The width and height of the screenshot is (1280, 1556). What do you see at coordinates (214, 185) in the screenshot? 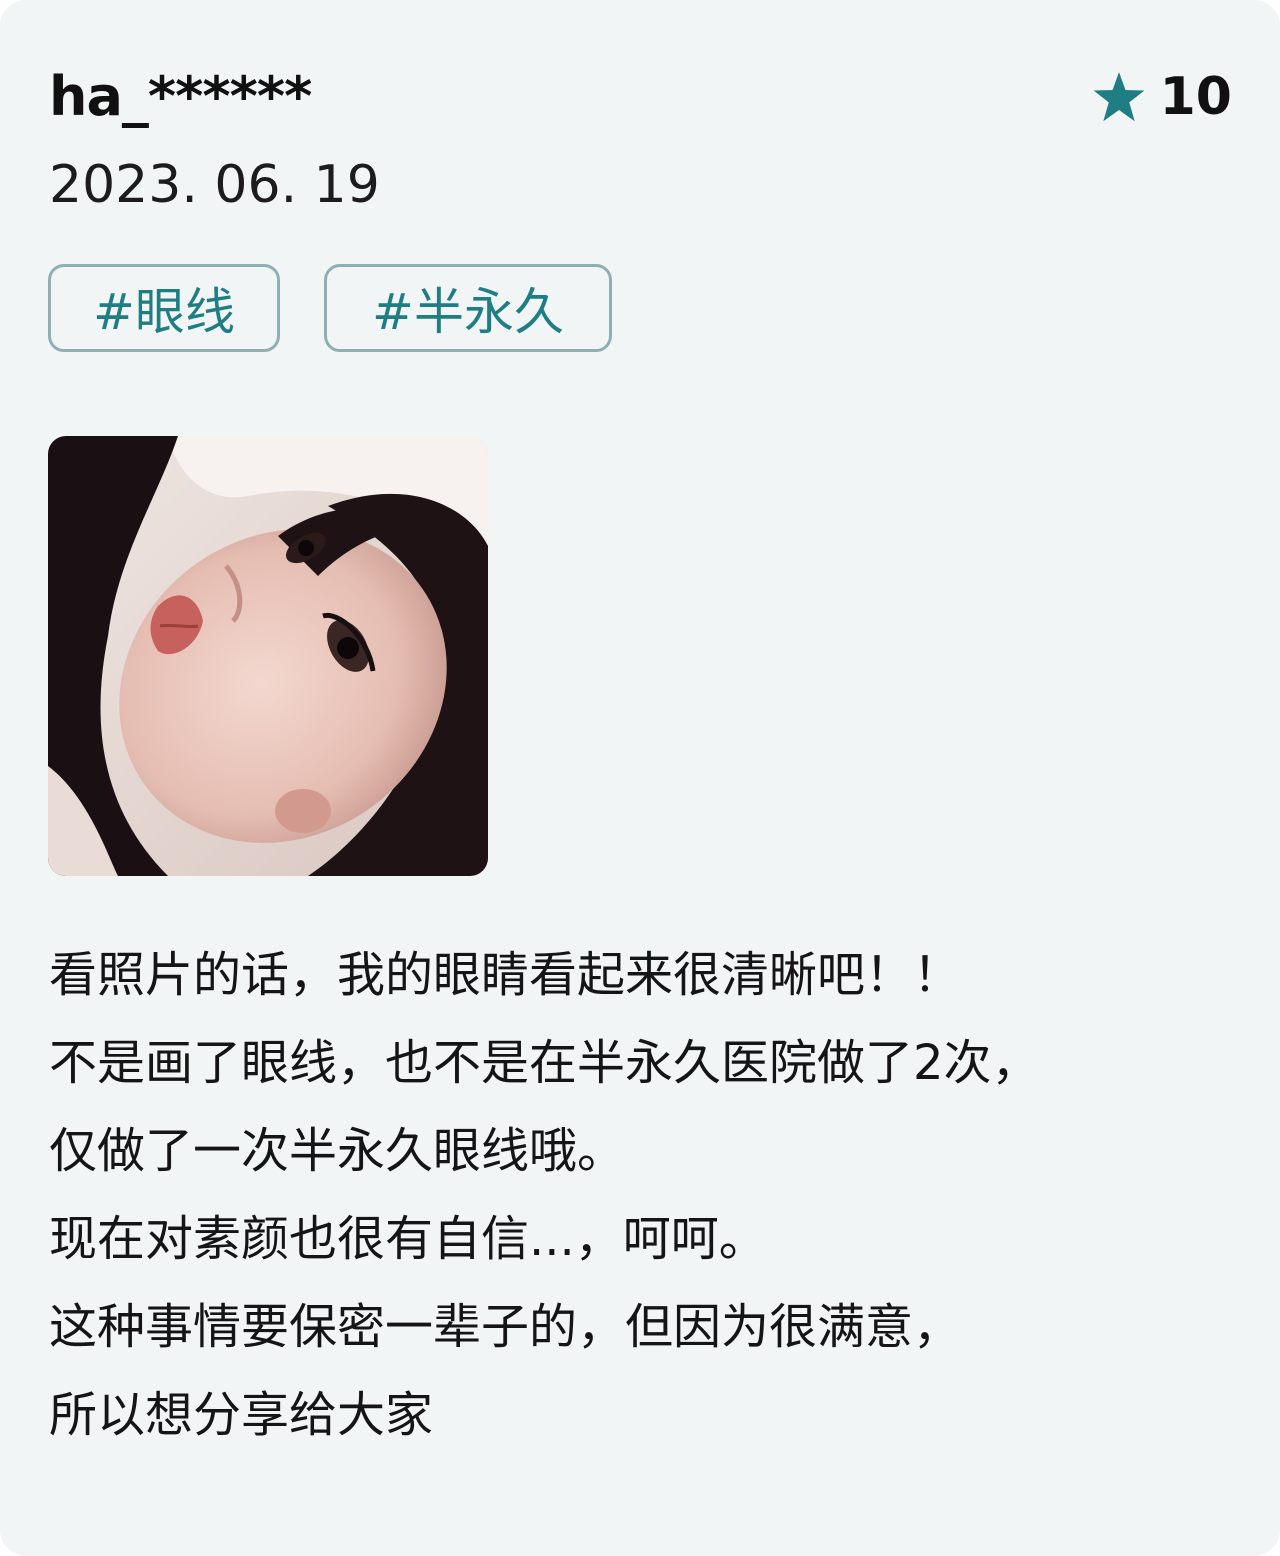
I see `review-date: 2023. 06. 19` at bounding box center [214, 185].